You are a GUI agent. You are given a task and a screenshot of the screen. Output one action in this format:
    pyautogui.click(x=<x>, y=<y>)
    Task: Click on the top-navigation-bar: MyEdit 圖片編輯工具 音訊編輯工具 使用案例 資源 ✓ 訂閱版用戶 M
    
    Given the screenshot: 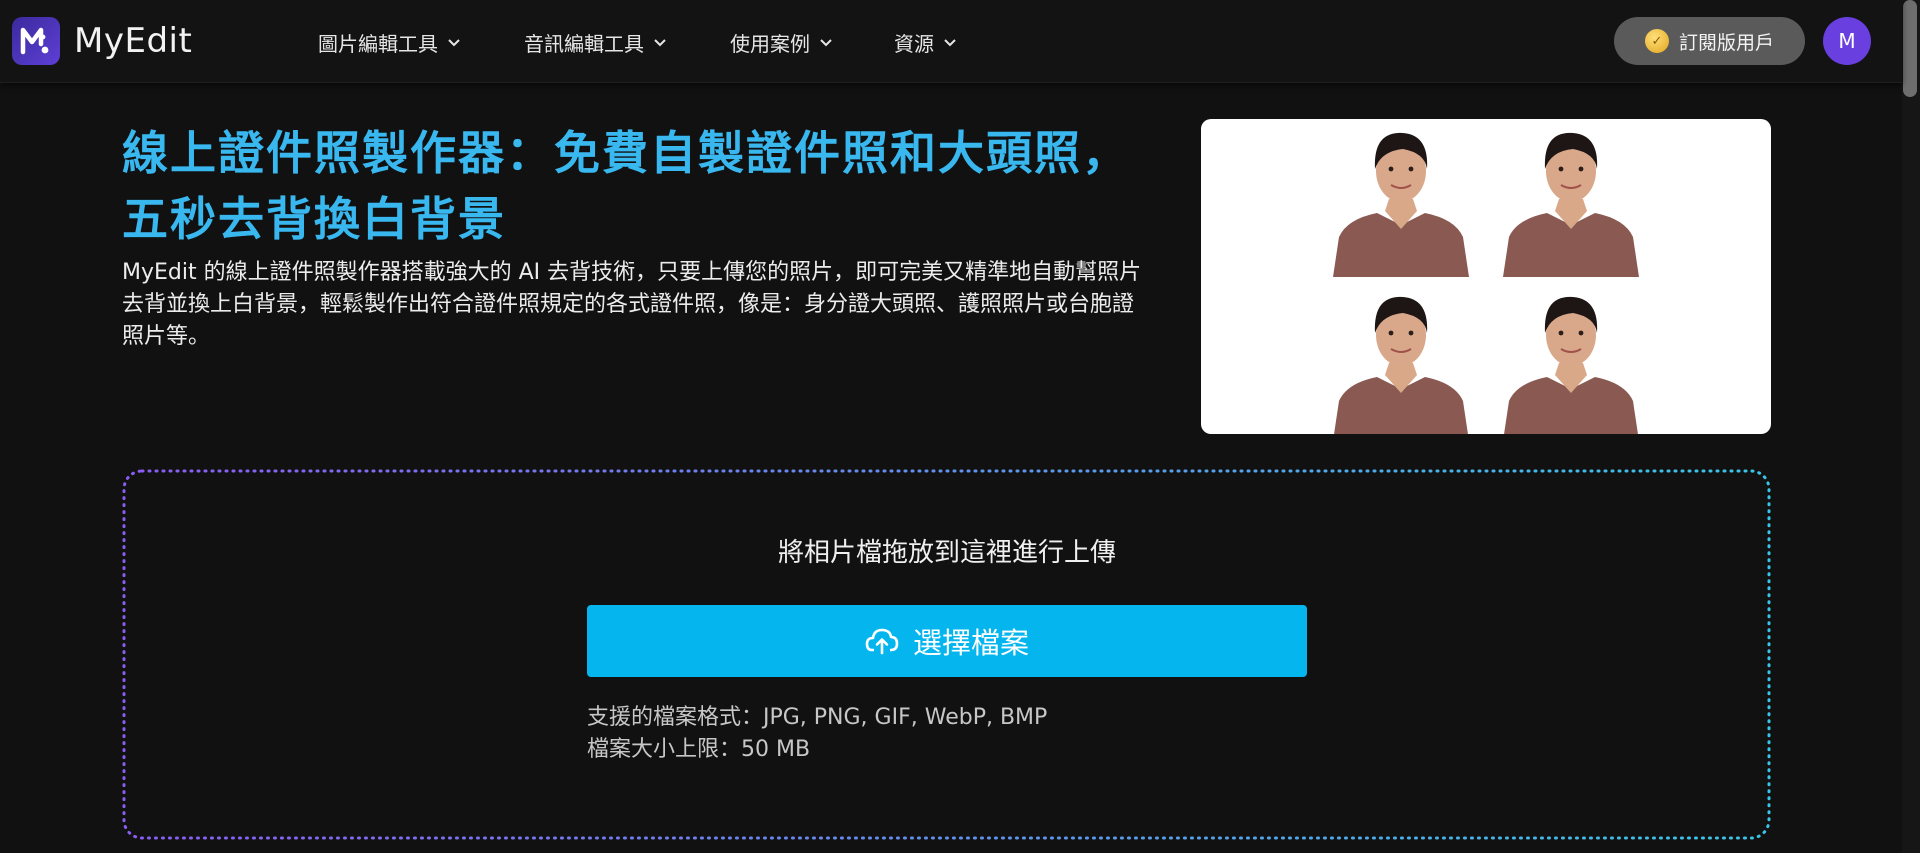 What is the action you would take?
    pyautogui.click(x=951, y=41)
    